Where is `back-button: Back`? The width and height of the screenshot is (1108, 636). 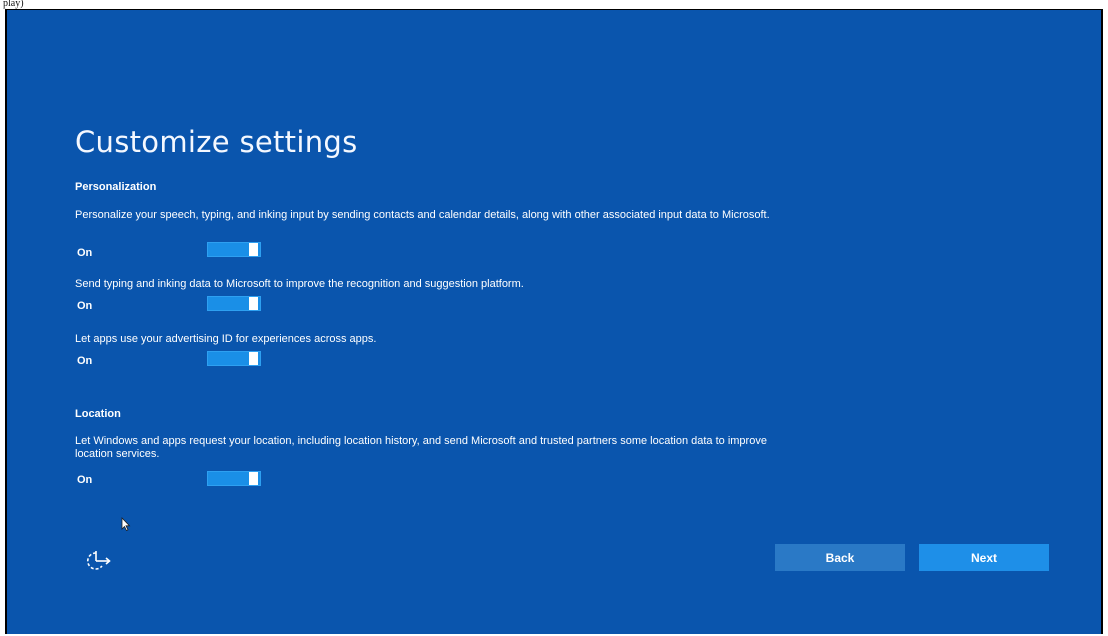
back-button: Back is located at coordinates (840, 557).